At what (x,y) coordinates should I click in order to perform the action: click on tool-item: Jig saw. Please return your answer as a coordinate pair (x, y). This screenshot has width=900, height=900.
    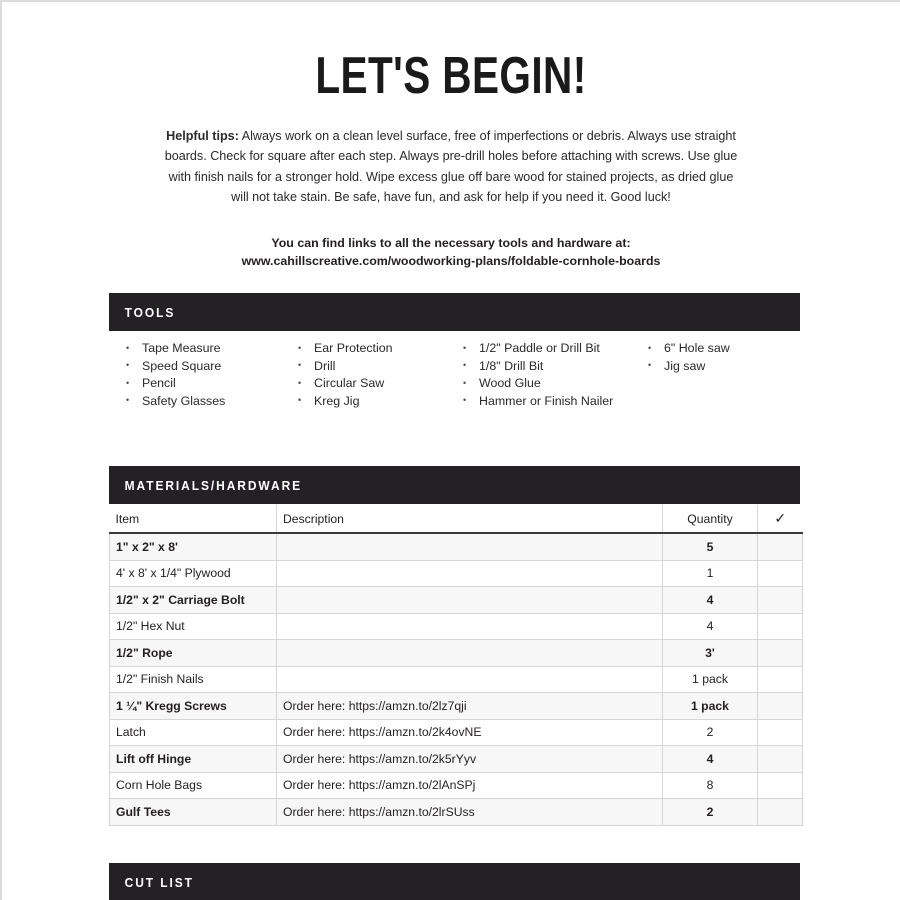
    Looking at the image, I should click on (714, 366).